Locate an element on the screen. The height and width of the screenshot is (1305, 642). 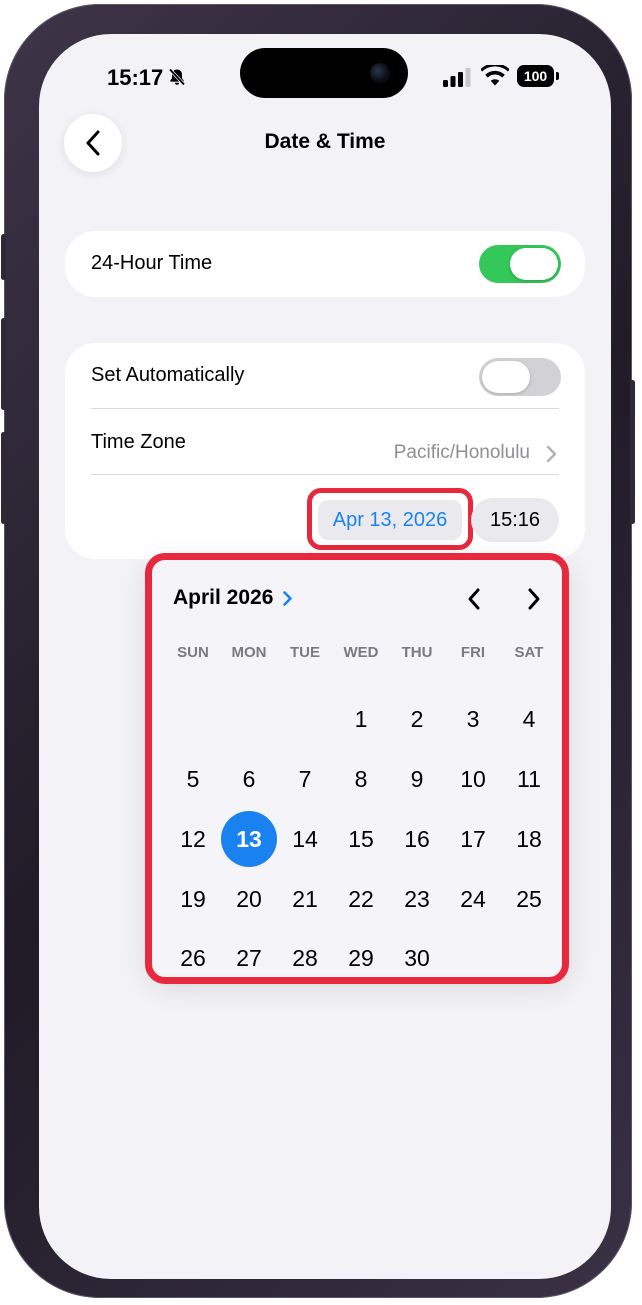
calendar-day: 17 is located at coordinates (473, 839).